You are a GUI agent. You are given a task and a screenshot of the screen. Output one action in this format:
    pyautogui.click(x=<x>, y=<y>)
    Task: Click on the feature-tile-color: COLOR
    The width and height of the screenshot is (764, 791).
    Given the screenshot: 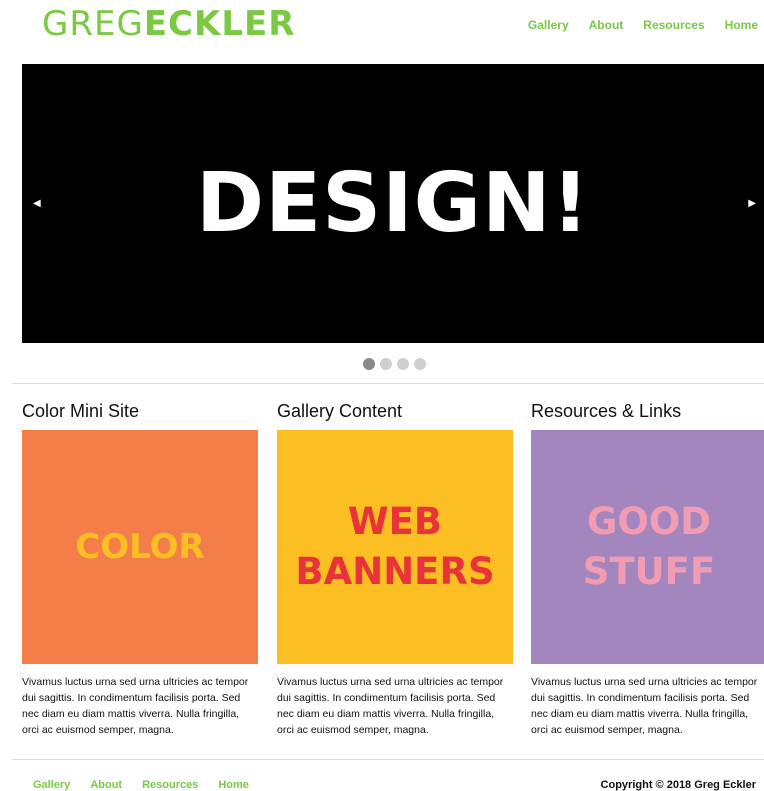 What is the action you would take?
    pyautogui.click(x=140, y=547)
    